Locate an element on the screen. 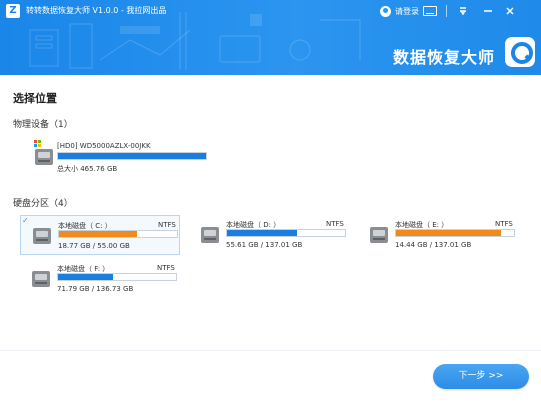 Image resolution: width=541 pixels, height=420 pixels. minimize-icon-glyph is located at coordinates (488, 11).